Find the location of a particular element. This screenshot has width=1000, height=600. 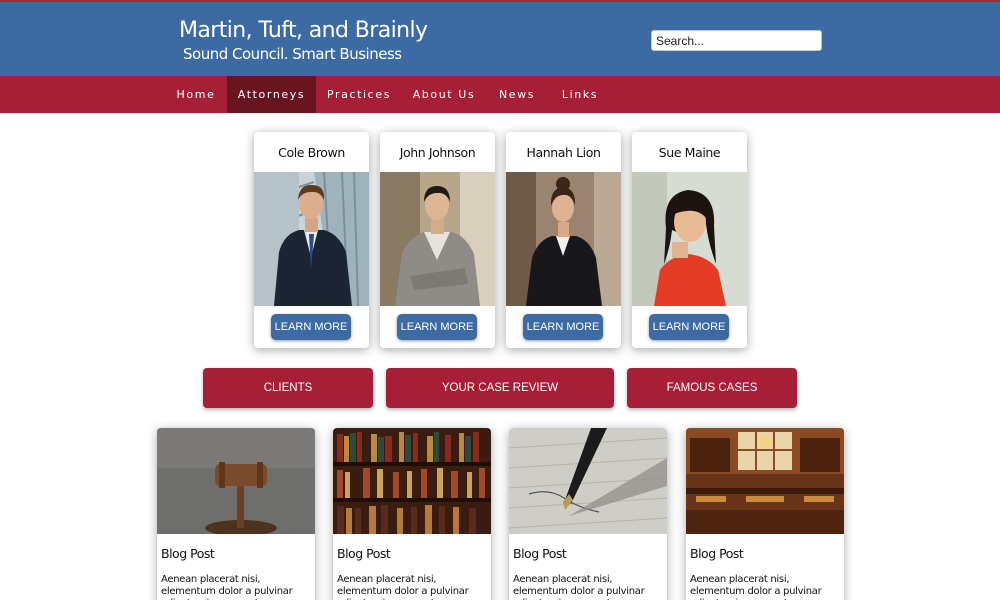

attorney-card: Hannah Lion LEARN MORE is located at coordinates (563, 240).